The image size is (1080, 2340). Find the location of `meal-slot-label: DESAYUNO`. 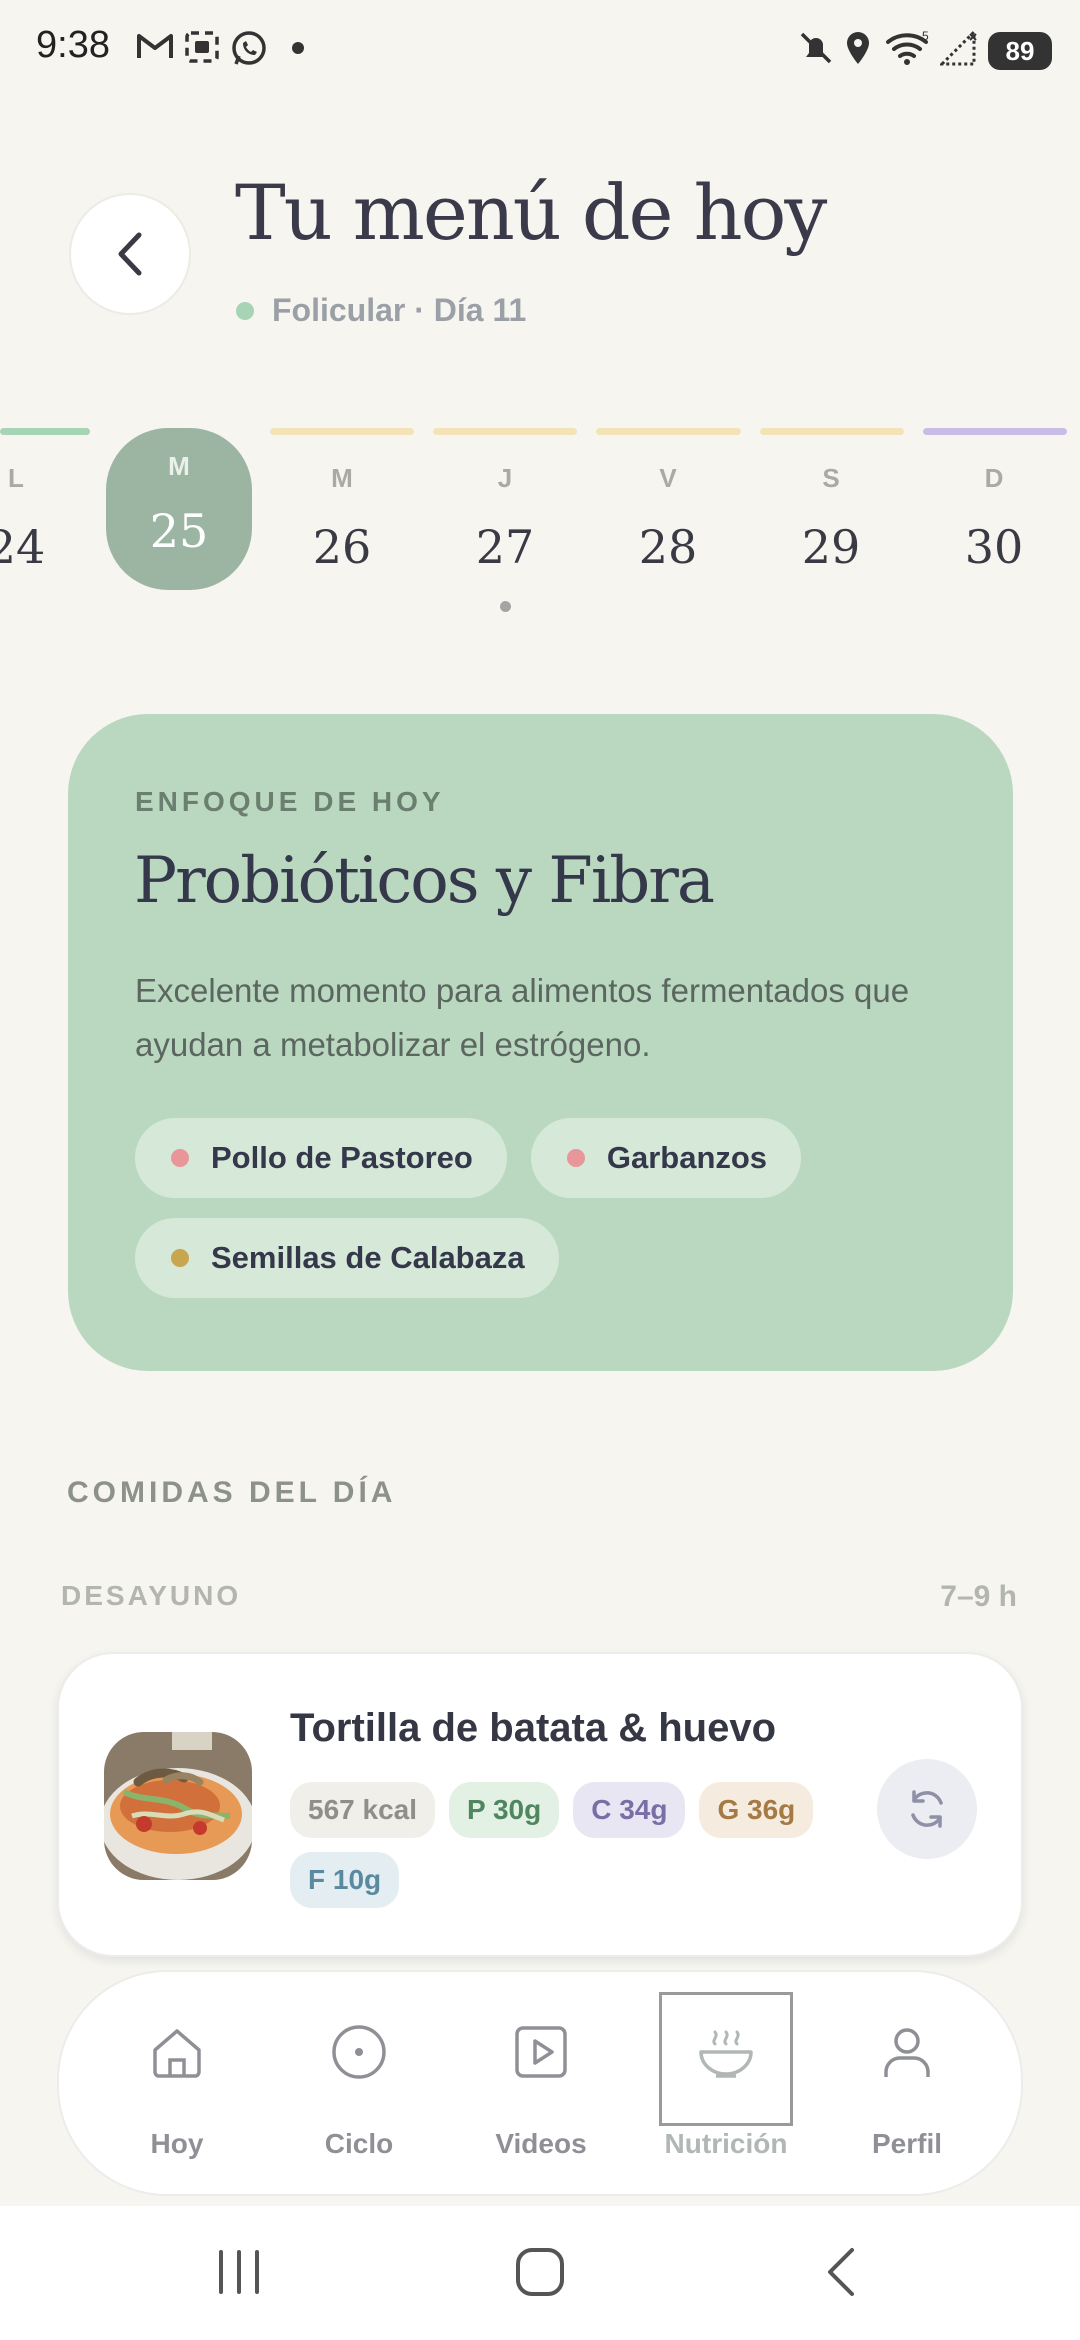

meal-slot-label: DESAYUNO is located at coordinates (151, 1595).